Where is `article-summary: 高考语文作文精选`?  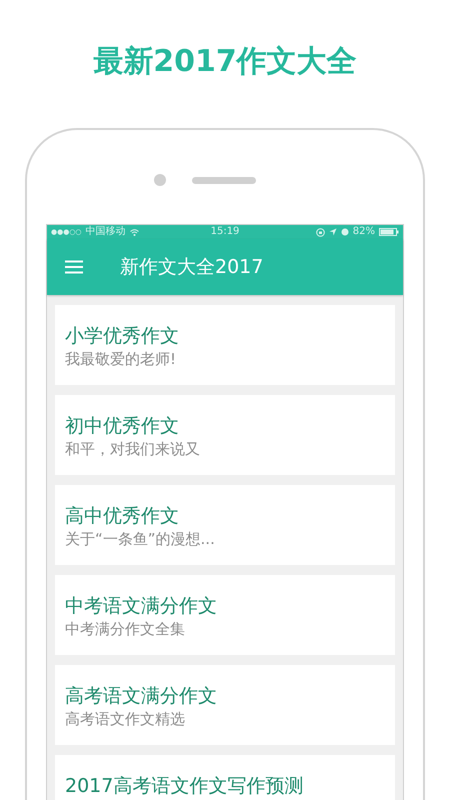 article-summary: 高考语文作文精选 is located at coordinates (125, 719).